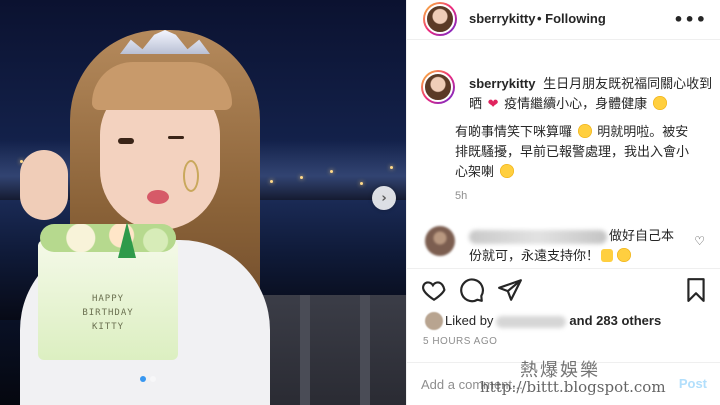 This screenshot has width=720, height=405. I want to click on left-eye, so click(126, 141).